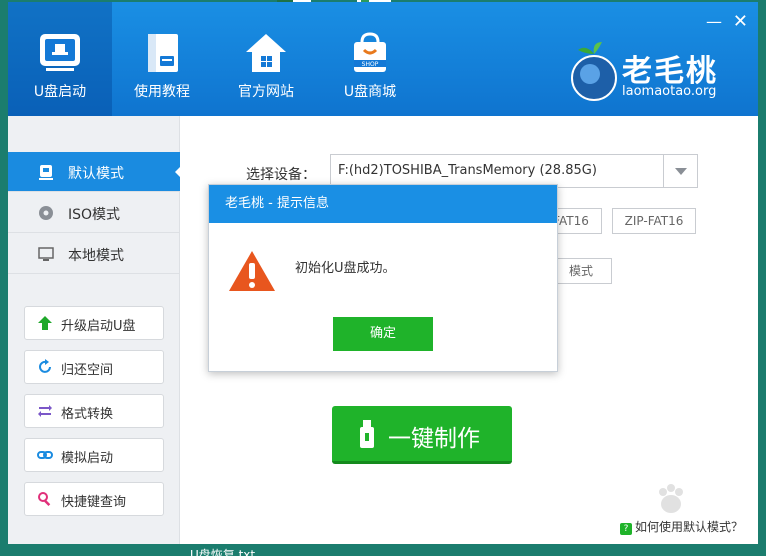 Image resolution: width=766 pixels, height=556 pixels. I want to click on simulate-boot-button: 模拟启动, so click(94, 455).